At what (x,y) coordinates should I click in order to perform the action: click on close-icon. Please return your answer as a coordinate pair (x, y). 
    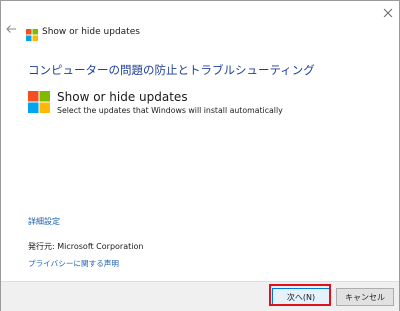
    Looking at the image, I should click on (388, 13).